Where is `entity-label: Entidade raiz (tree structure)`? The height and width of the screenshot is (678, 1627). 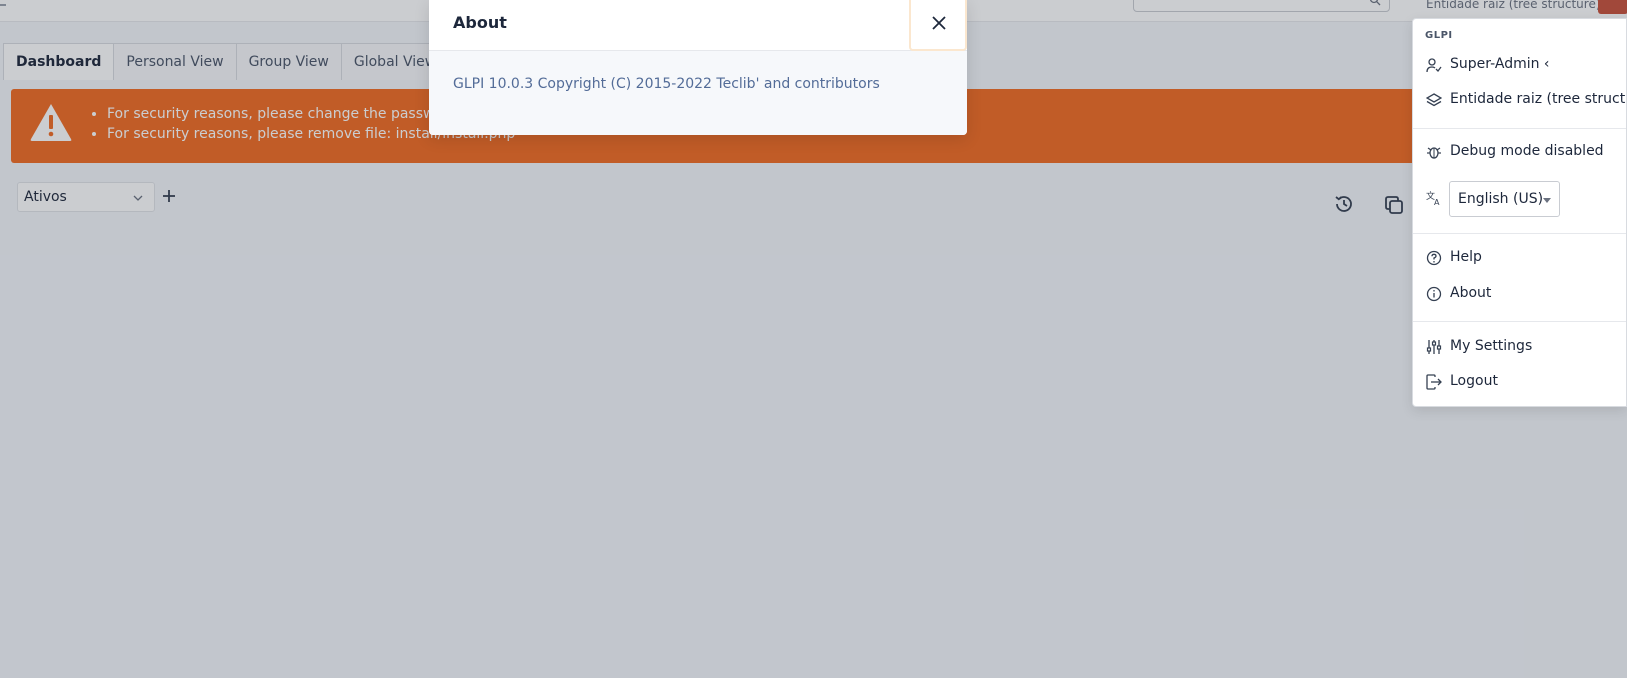 entity-label: Entidade raiz (tree structure) is located at coordinates (1538, 99).